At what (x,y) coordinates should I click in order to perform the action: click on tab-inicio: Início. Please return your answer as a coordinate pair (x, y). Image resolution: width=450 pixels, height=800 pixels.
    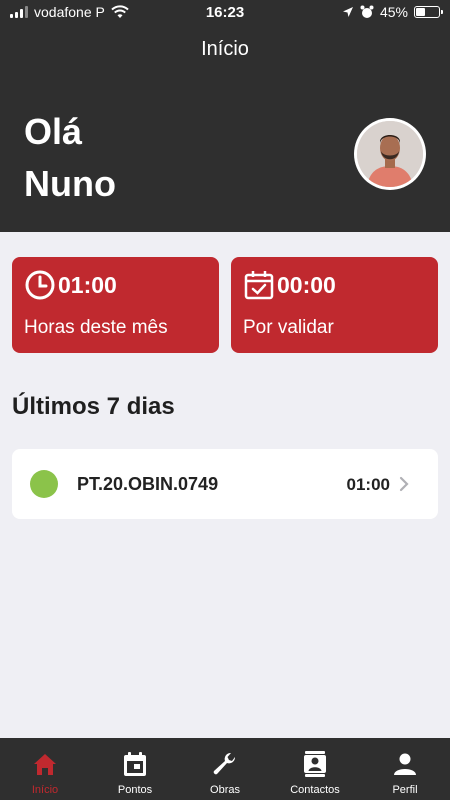
    Looking at the image, I should click on (45, 769).